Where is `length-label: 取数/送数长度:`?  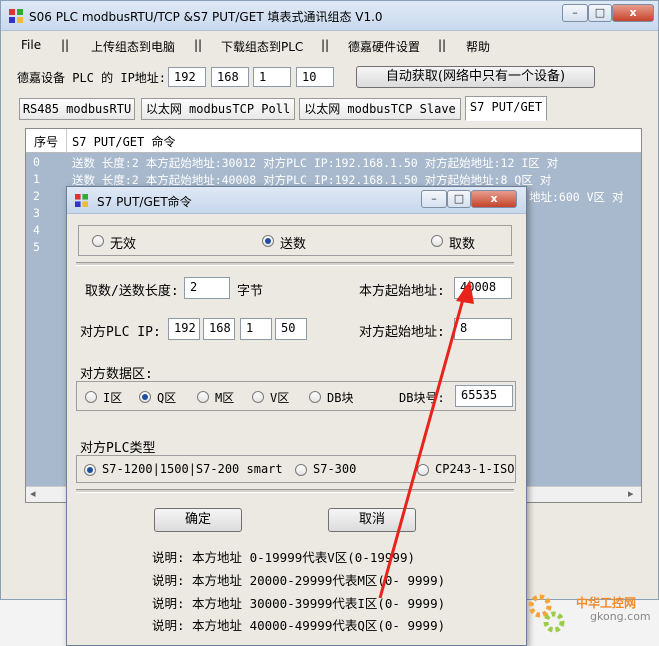
length-label: 取数/送数长度: is located at coordinates (132, 291).